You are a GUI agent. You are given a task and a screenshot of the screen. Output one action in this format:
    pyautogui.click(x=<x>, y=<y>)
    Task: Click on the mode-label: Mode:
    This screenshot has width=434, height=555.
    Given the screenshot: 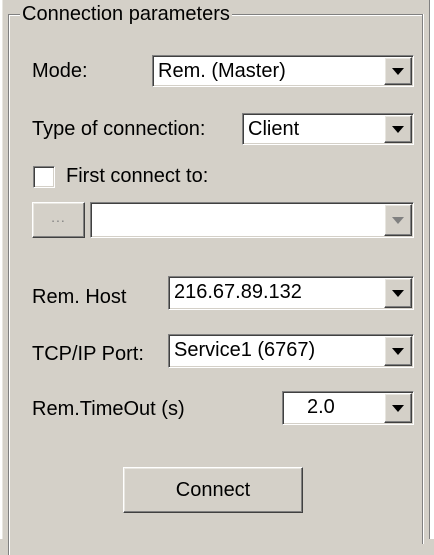 What is the action you would take?
    pyautogui.click(x=60, y=71)
    